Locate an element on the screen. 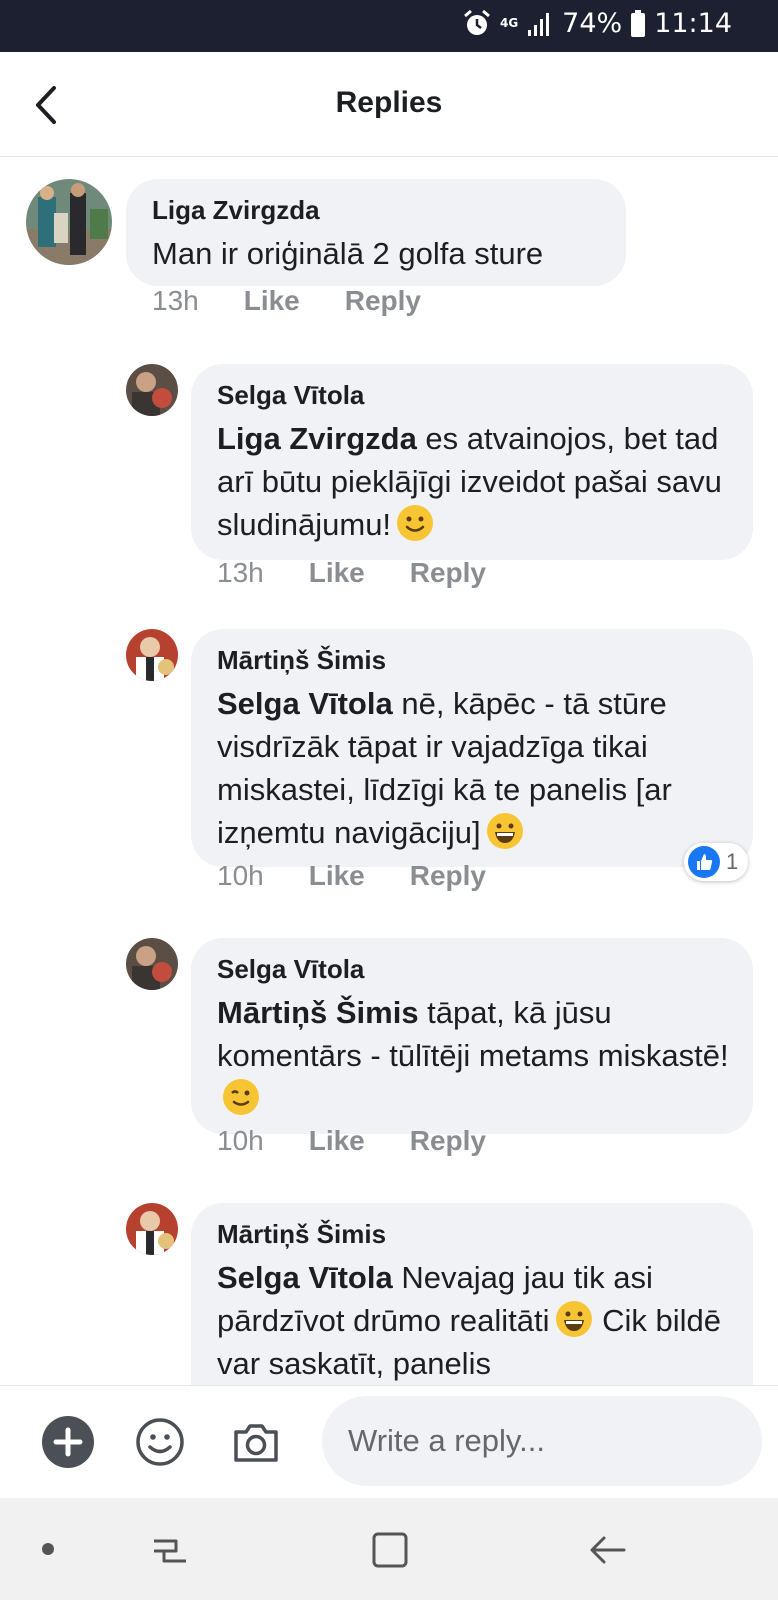 The height and width of the screenshot is (1600, 778). battery-percent: 74% is located at coordinates (592, 23).